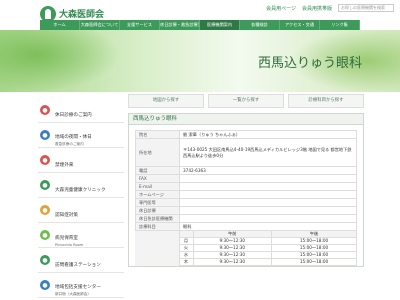 The height and width of the screenshot is (300, 400). Describe the element at coordinates (186, 241) in the screenshot. I see `schedule-cell: 月` at that location.